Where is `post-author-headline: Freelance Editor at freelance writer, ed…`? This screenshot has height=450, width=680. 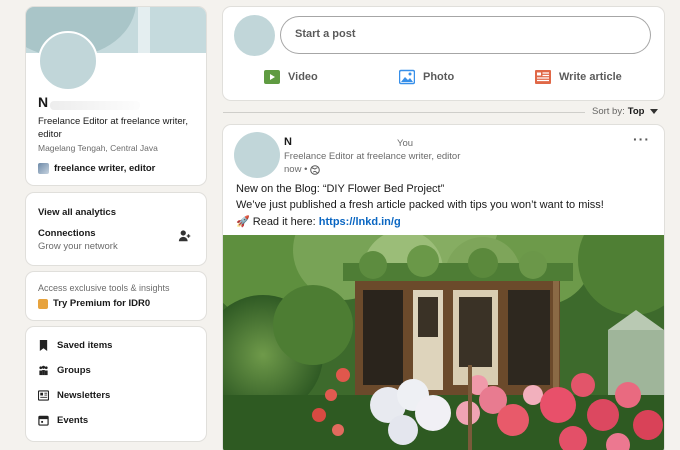
post-author-headline: Freelance Editor at freelance writer, ed… is located at coordinates (372, 156).